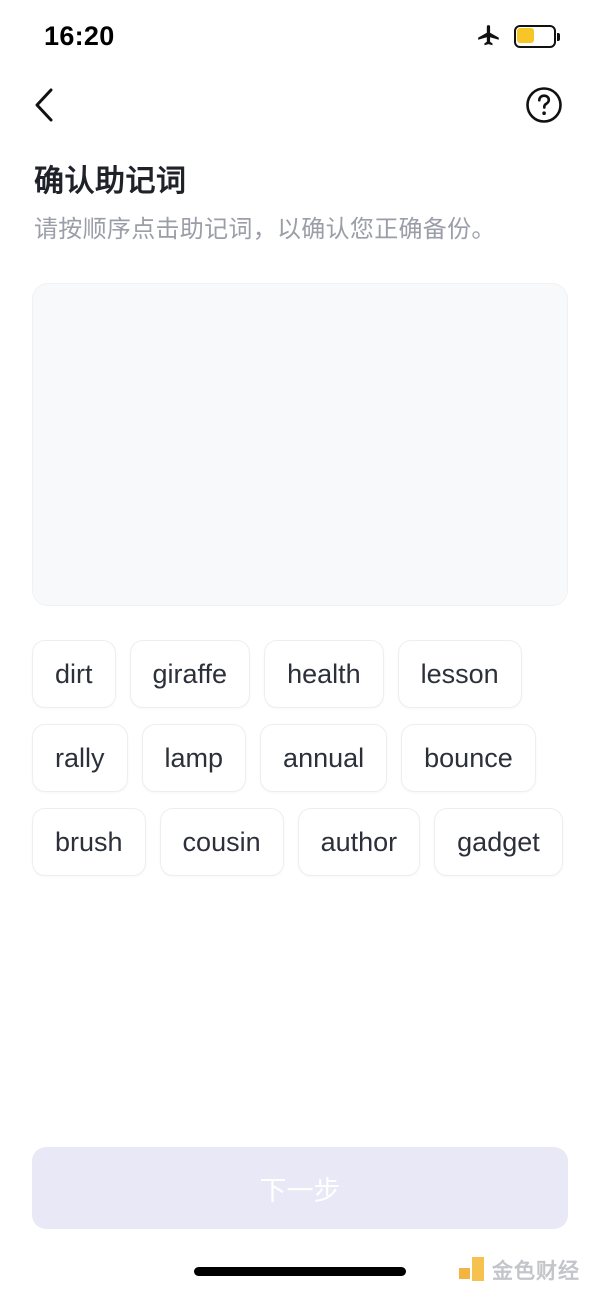  What do you see at coordinates (478, 1269) in the screenshot?
I see `watermark-square-large` at bounding box center [478, 1269].